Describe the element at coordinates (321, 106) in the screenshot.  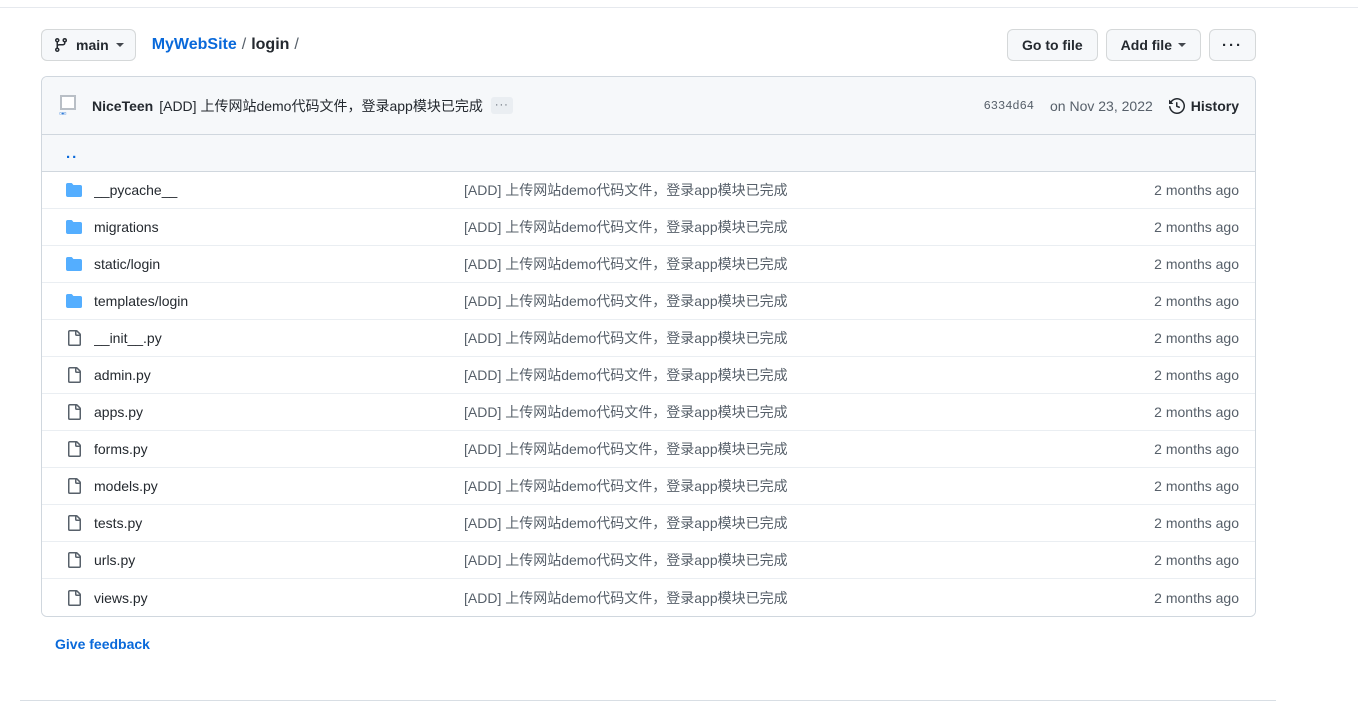
I see `commit-message-link: [ADD] 上传网站demo代码文件，登录app模块已完成` at that location.